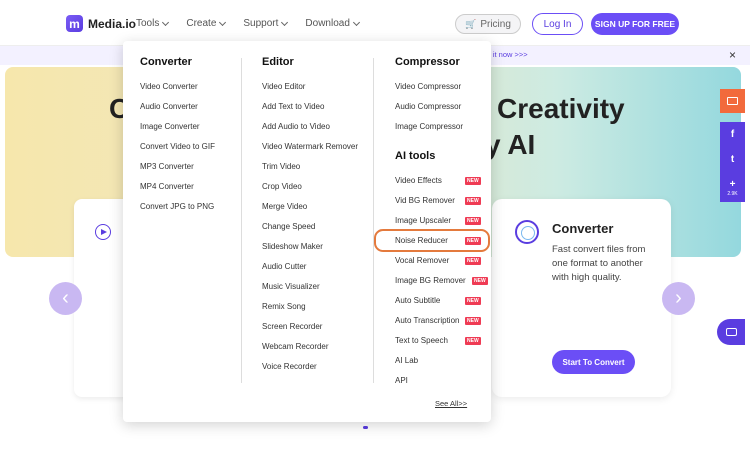 The image size is (750, 450). Describe the element at coordinates (429, 126) in the screenshot. I see `menu-item-image-compressor: Image Compressor` at that location.